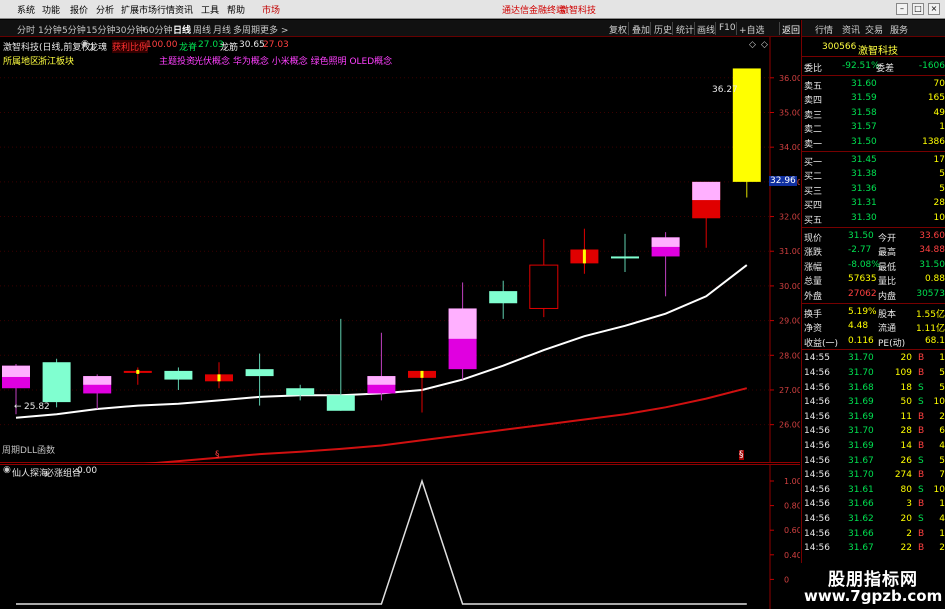 The width and height of the screenshot is (945, 609). I want to click on tab-service: 服务, so click(899, 29).